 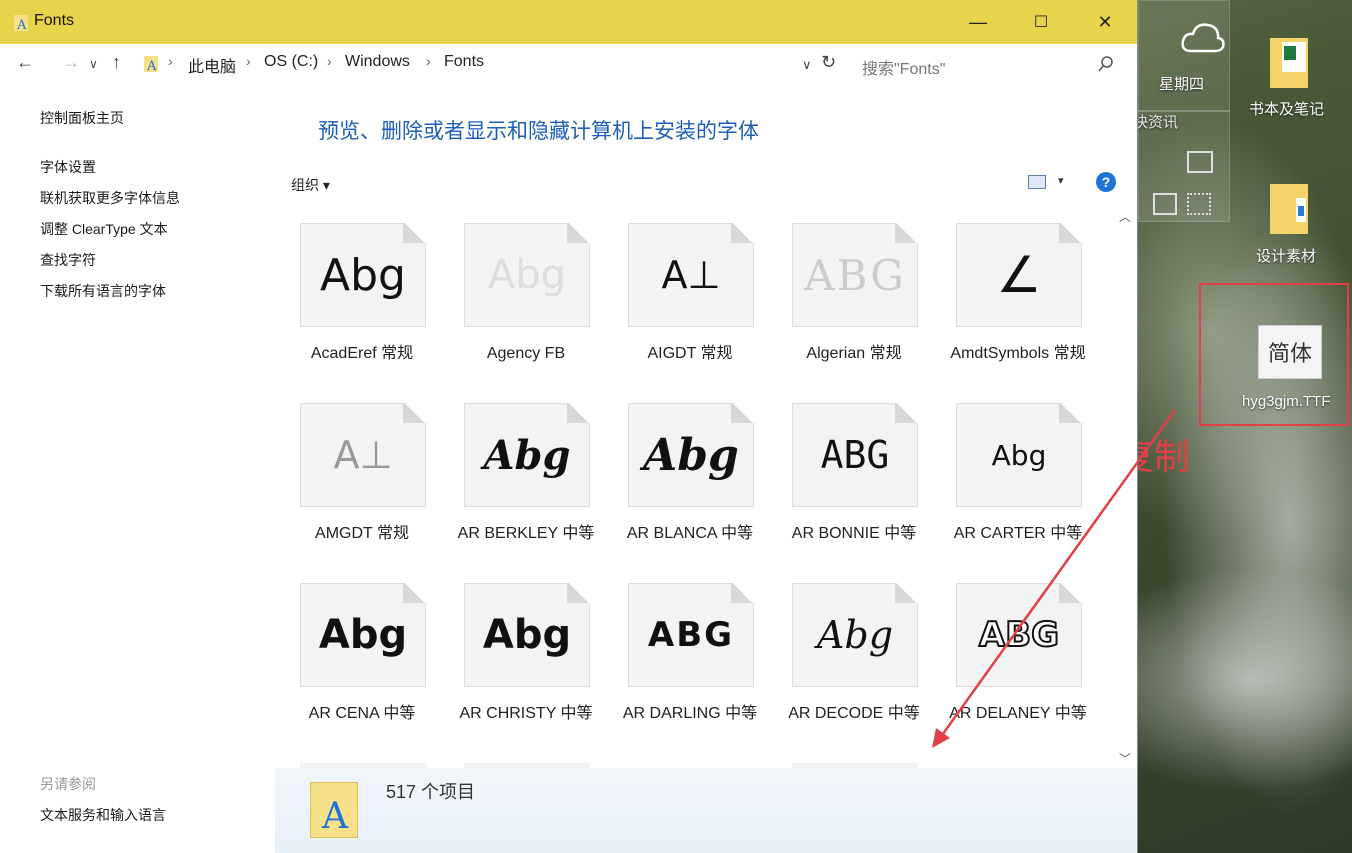 I want to click on recent-chevron-icon: ∨, so click(x=93, y=64).